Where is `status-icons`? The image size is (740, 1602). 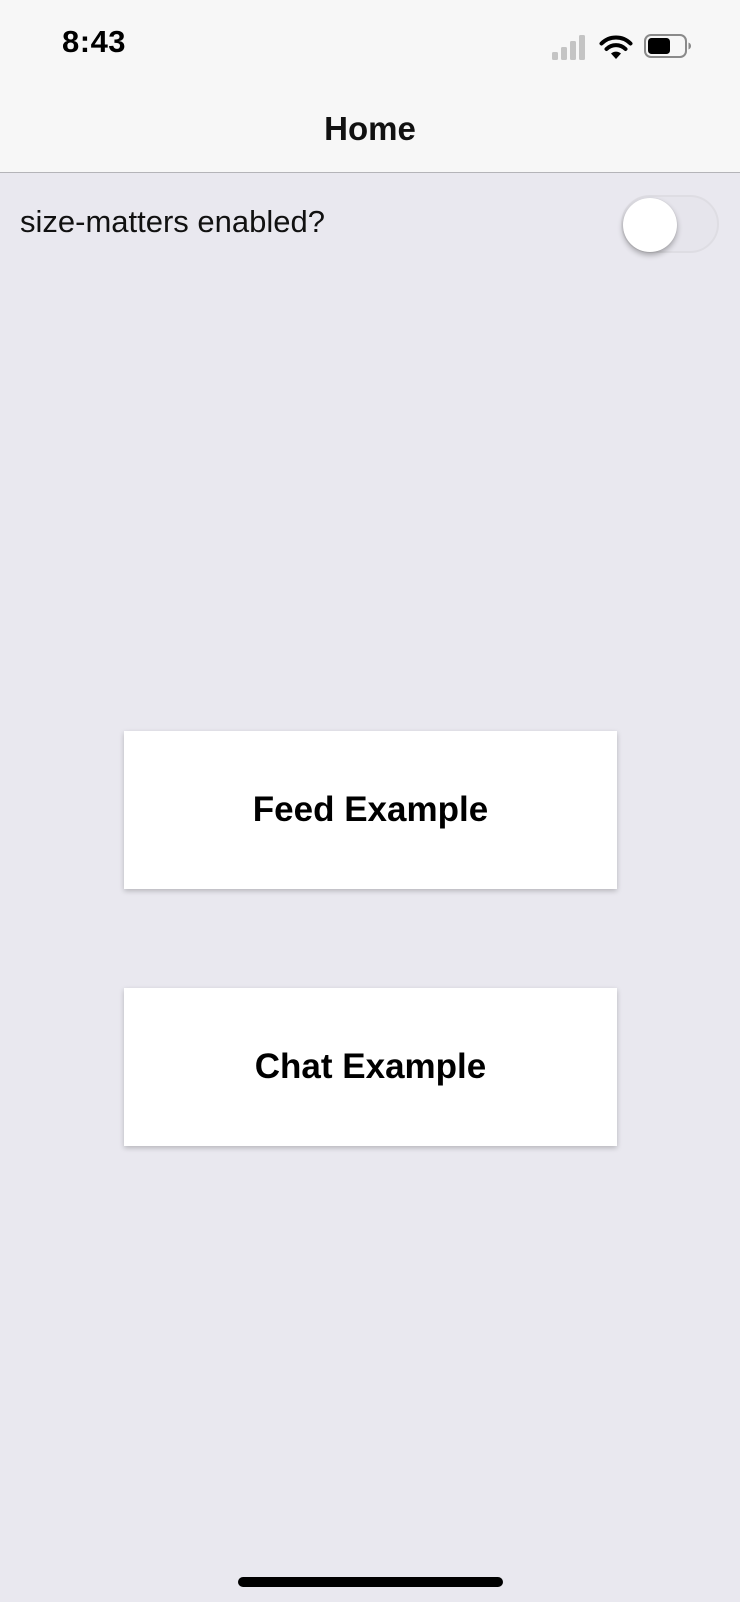 status-icons is located at coordinates (630, 47).